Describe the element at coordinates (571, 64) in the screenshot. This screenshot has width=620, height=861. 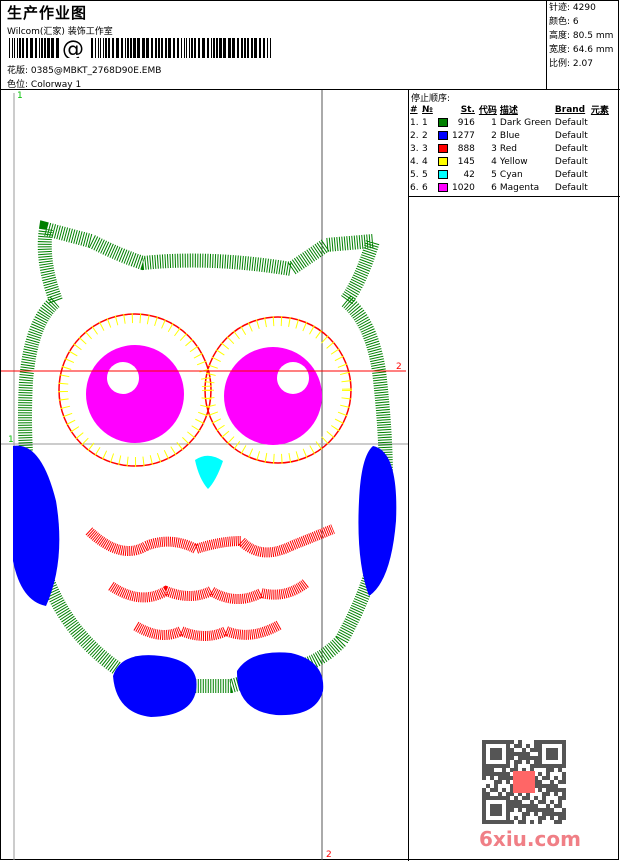
I see `stat-scale: 比例: 2.07` at that location.